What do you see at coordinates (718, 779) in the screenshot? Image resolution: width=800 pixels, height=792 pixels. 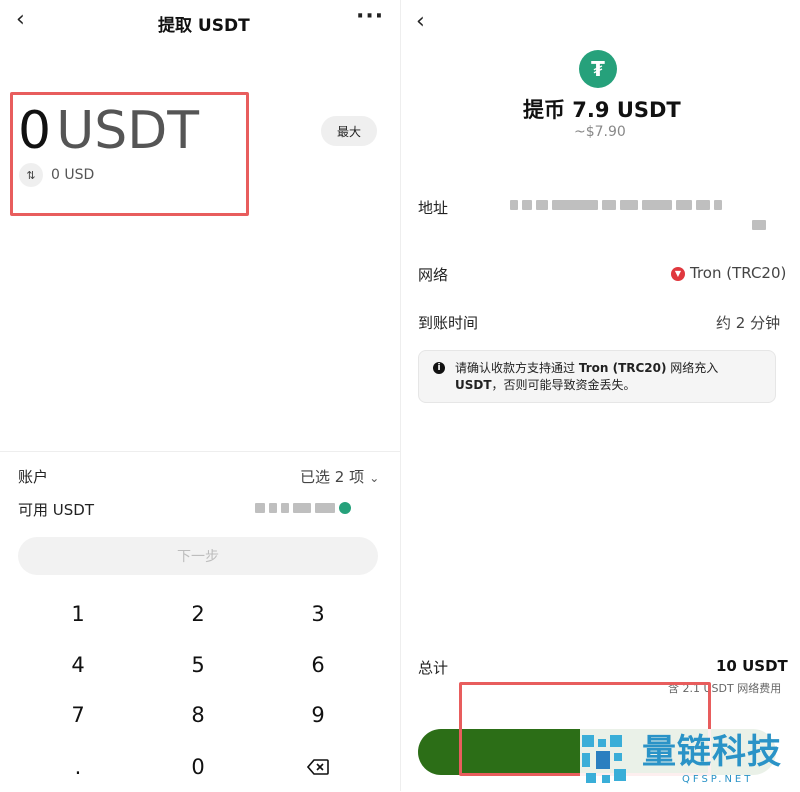 I see `watermark-domain: QFSP.NET` at bounding box center [718, 779].